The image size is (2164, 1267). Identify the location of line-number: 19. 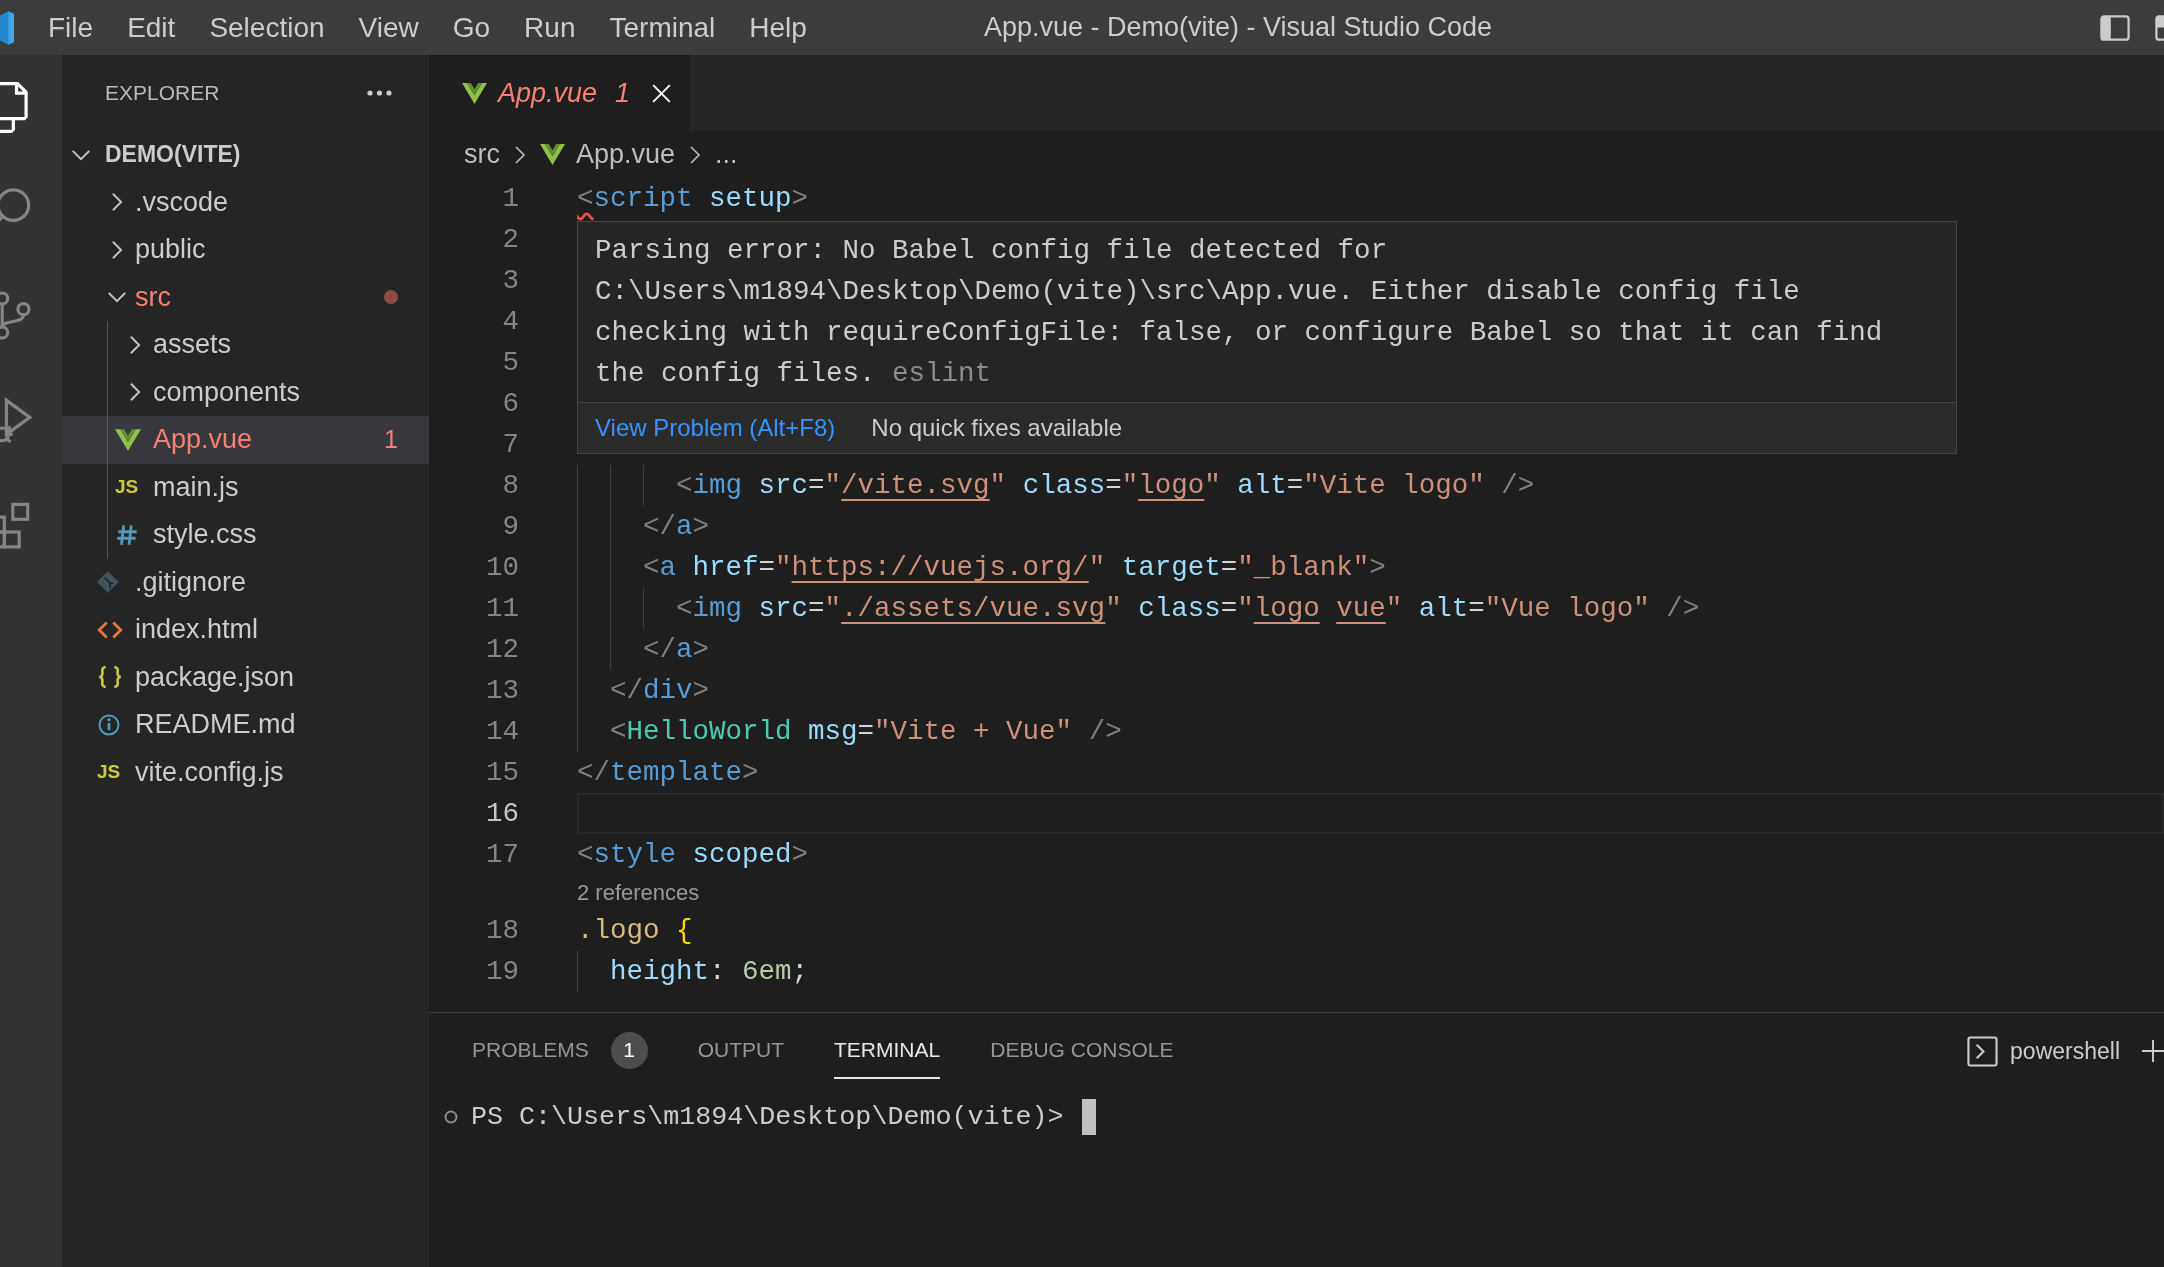
(502, 971).